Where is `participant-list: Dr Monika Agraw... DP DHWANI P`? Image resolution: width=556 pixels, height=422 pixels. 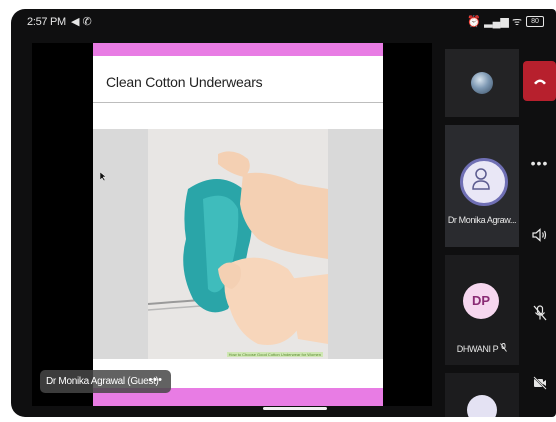
participant-list: Dr Monika Agraw... DP DHWANI P is located at coordinates (482, 230).